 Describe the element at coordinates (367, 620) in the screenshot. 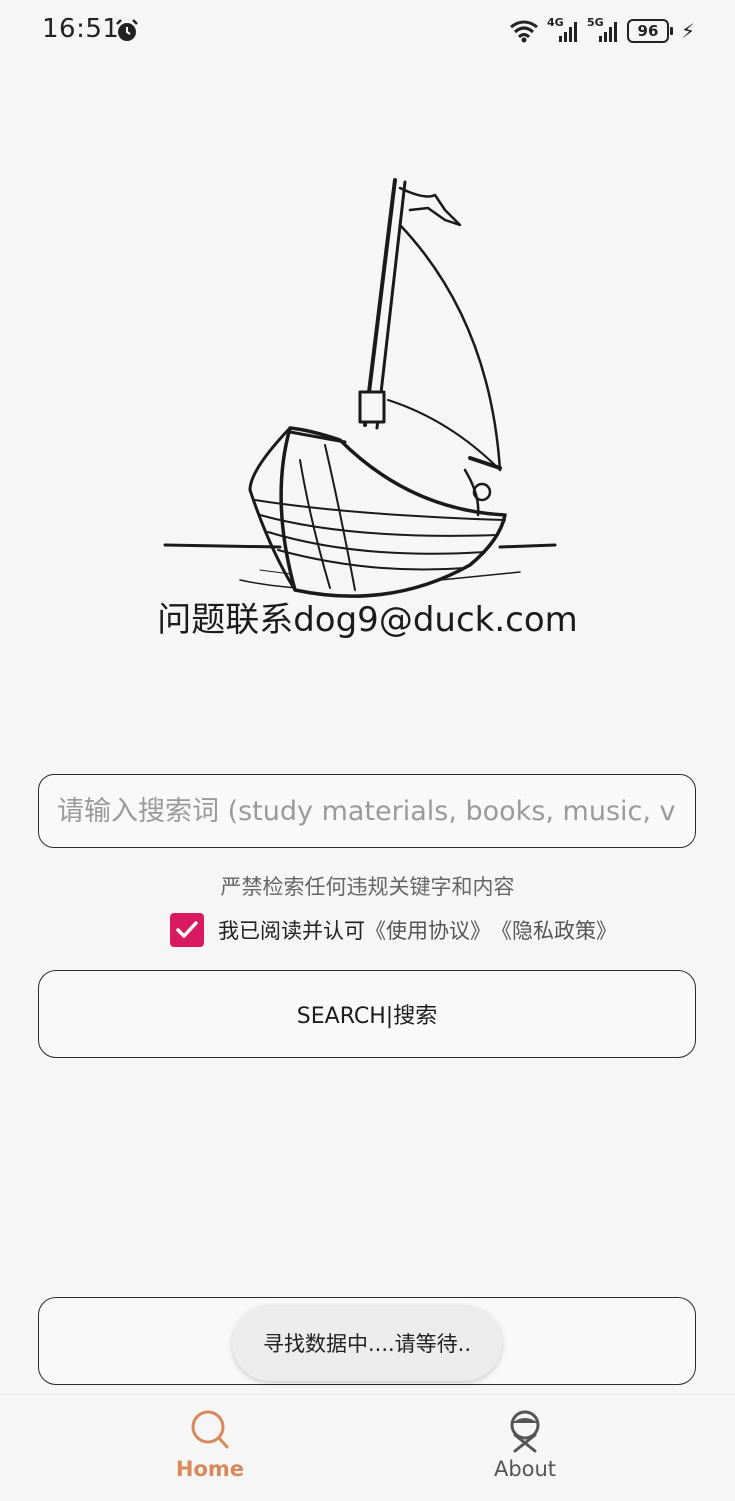

I see `contact-caption: 问题联系dog9@duck.com` at that location.